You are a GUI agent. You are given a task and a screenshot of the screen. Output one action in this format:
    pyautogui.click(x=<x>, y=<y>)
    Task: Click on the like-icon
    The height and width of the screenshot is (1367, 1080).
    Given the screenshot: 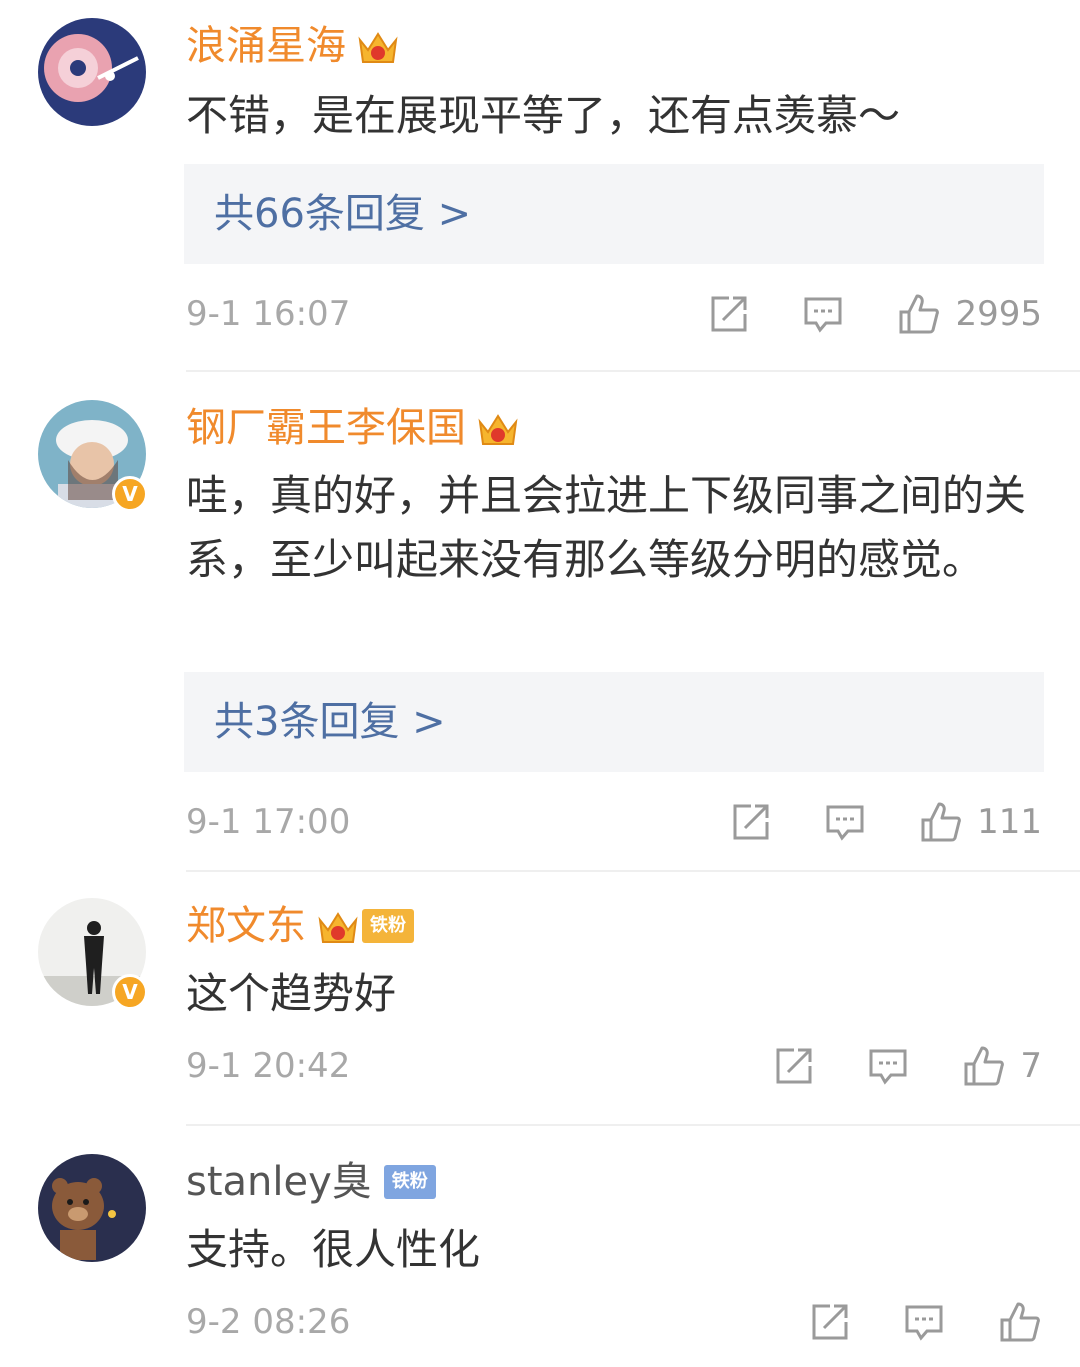 What is the action you would take?
    pyautogui.click(x=1020, y=1322)
    